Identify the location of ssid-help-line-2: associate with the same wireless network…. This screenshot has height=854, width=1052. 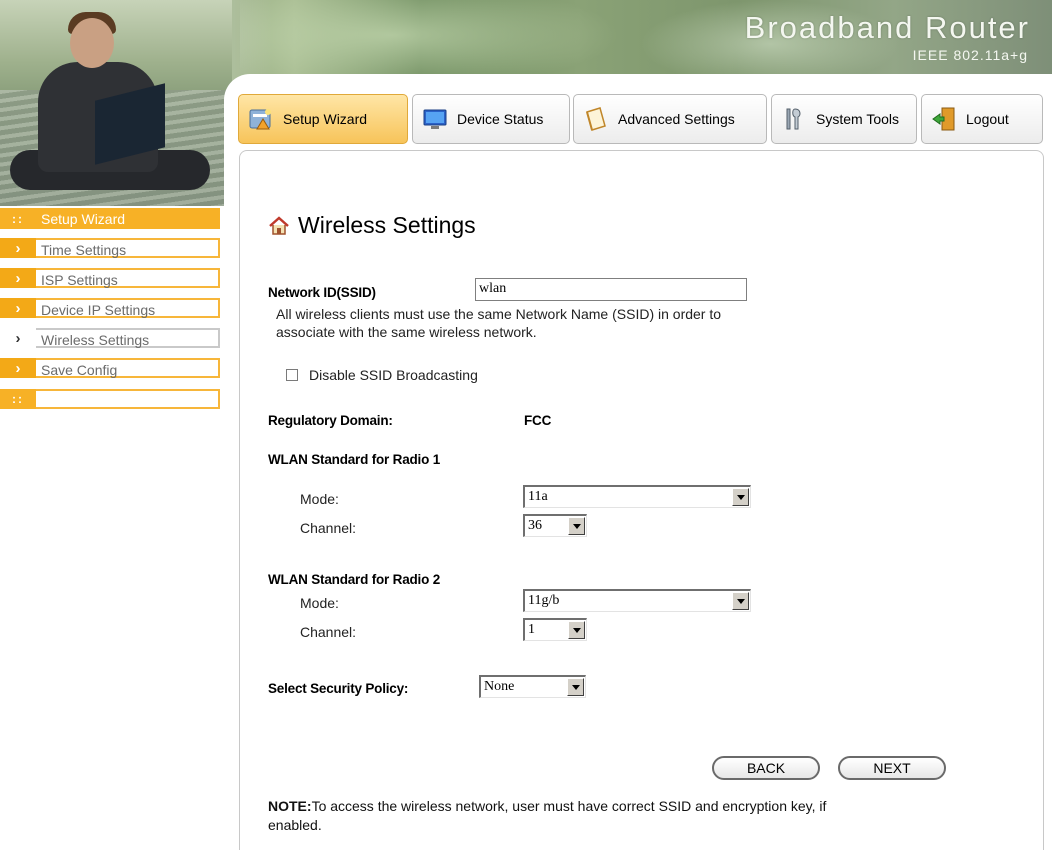
(406, 332).